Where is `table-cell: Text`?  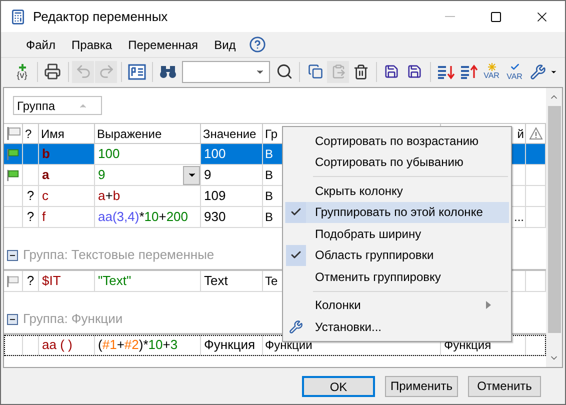
table-cell: Text is located at coordinates (232, 281).